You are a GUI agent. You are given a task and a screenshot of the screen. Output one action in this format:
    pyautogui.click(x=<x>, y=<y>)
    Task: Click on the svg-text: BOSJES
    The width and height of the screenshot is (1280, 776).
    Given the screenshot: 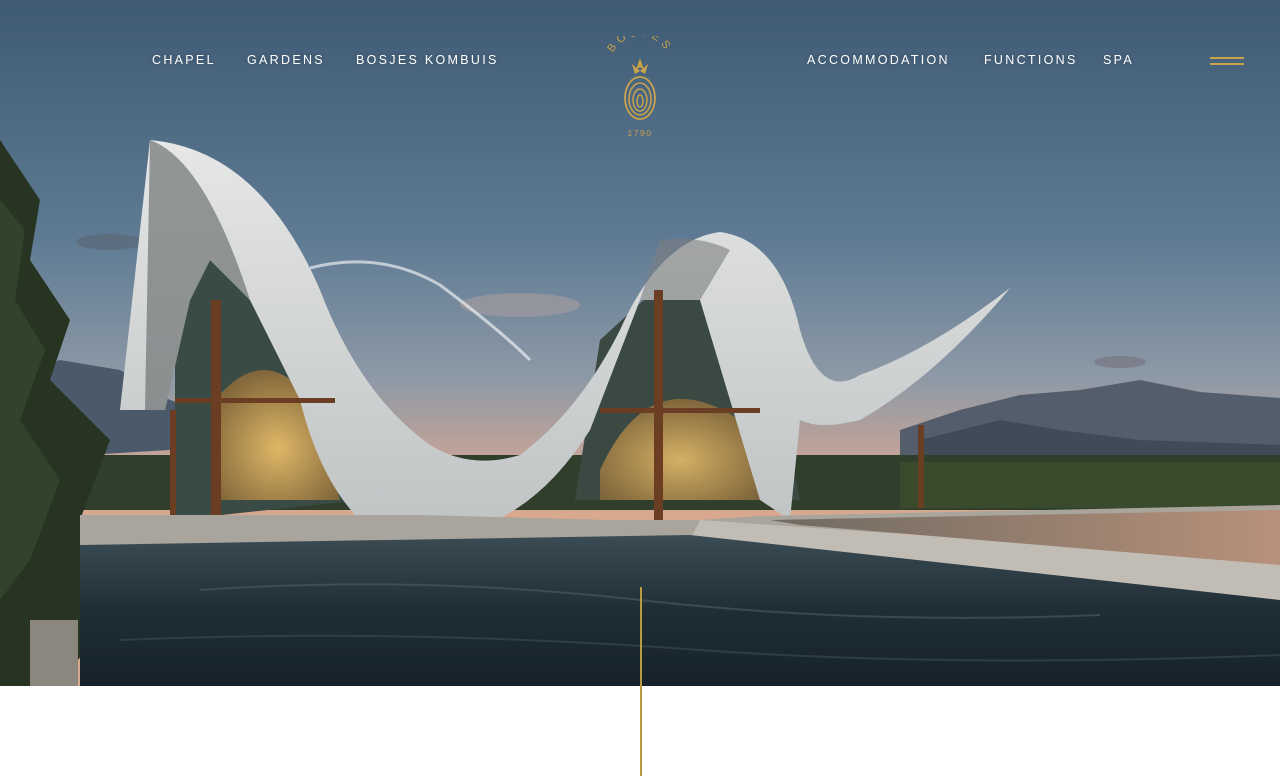 What is the action you would take?
    pyautogui.click(x=640, y=45)
    